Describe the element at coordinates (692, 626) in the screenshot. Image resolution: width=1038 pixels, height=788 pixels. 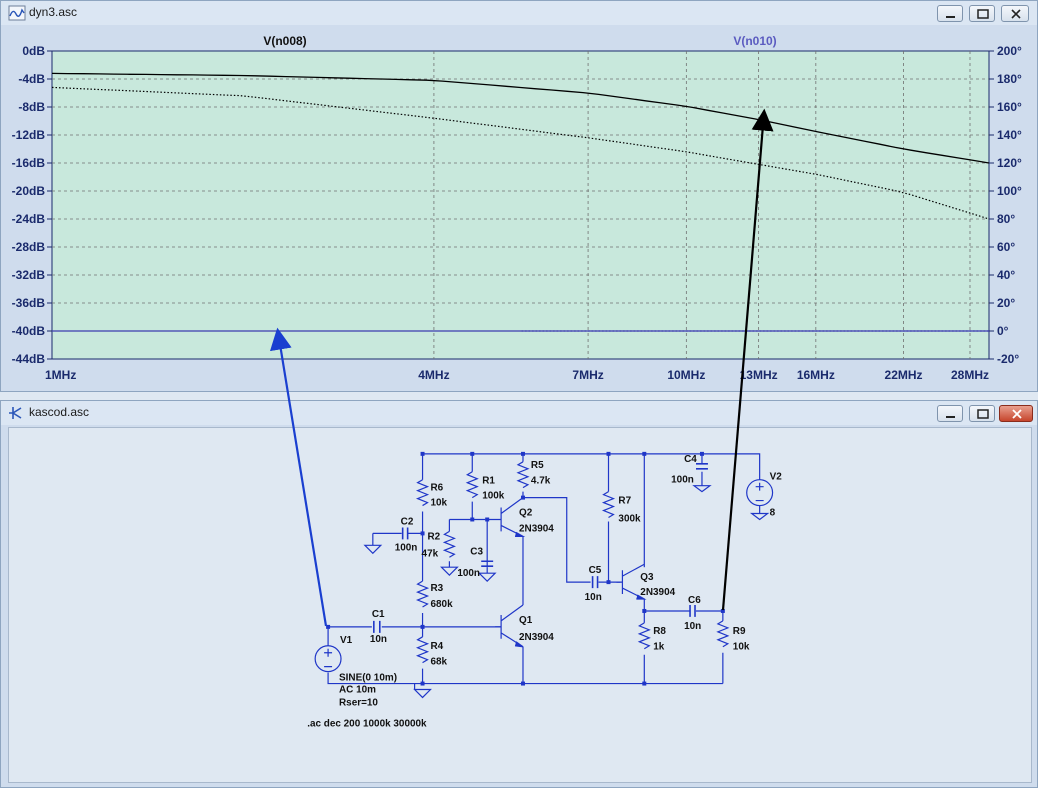
I see `label-c6-value: 10n` at that location.